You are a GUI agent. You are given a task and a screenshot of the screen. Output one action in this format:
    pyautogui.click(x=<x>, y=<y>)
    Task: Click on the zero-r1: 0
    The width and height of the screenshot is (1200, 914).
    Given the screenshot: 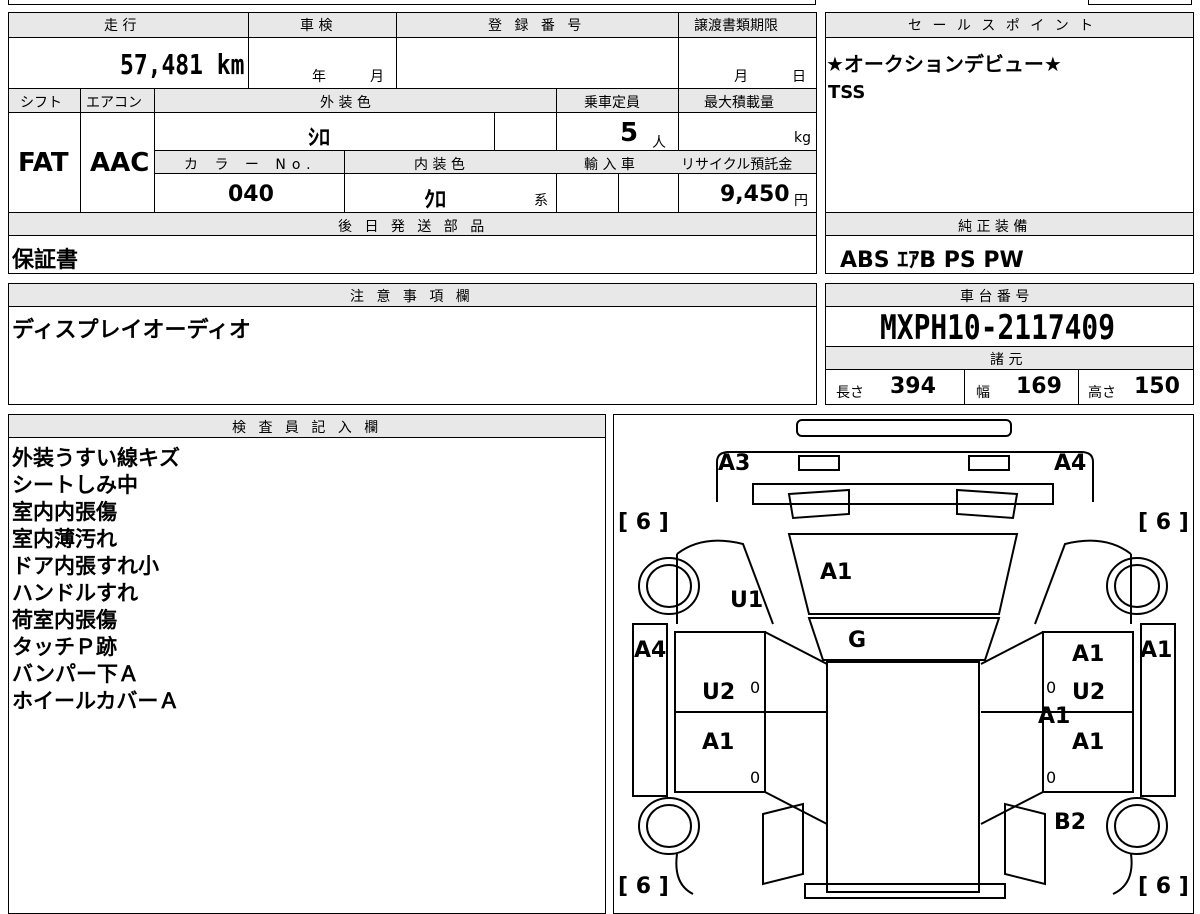 What is the action you would take?
    pyautogui.click(x=1051, y=687)
    